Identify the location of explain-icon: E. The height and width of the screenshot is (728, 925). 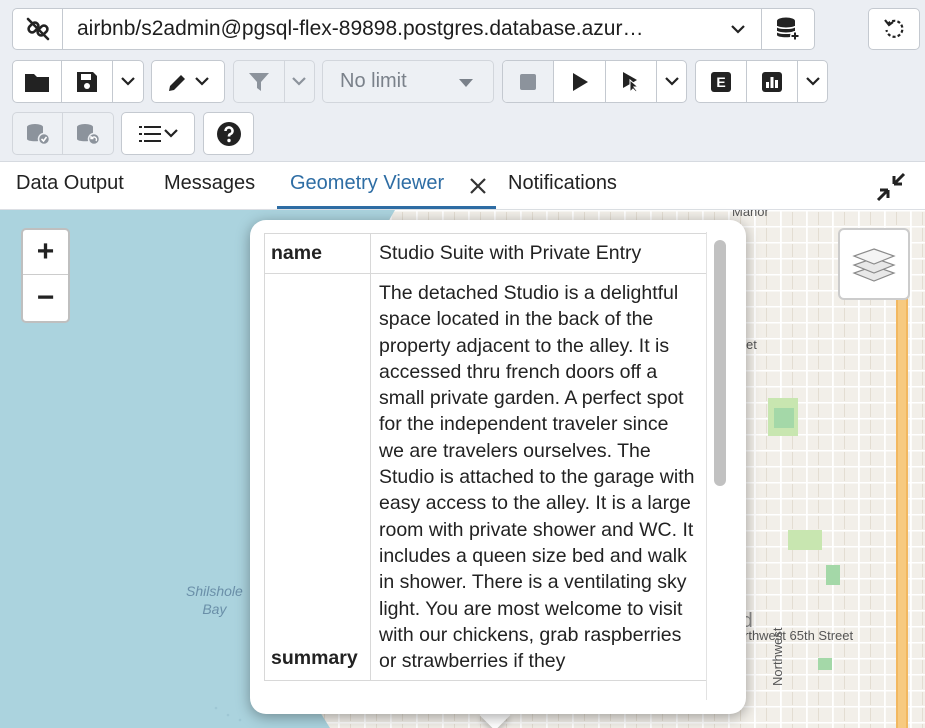
(721, 81).